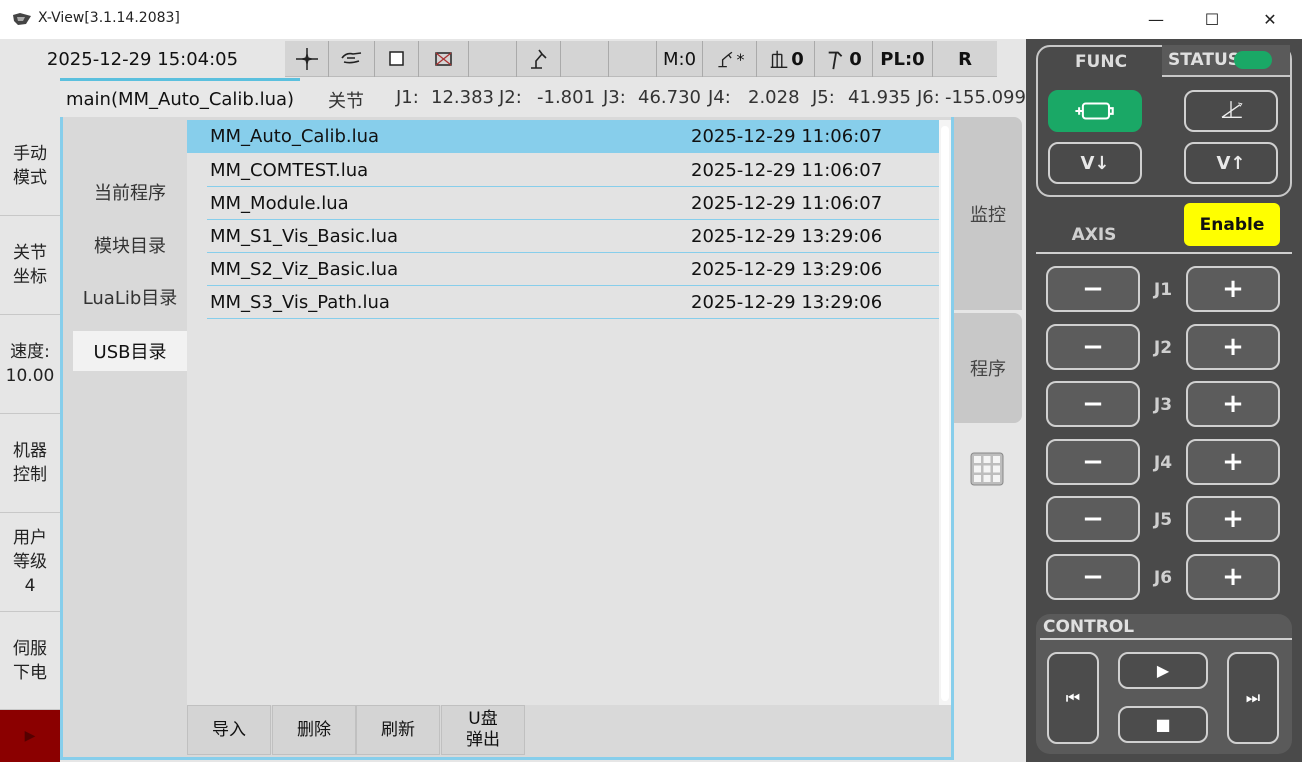 This screenshot has height=762, width=1302. I want to click on motor-status-icon, so click(444, 59).